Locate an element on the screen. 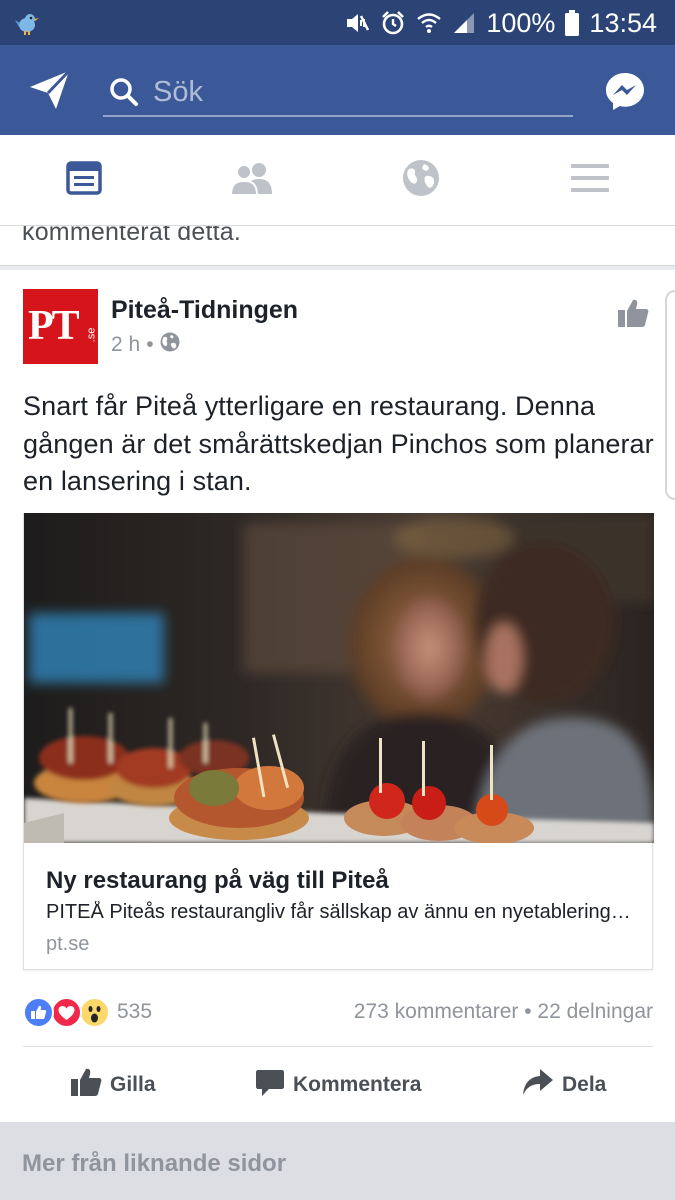 The height and width of the screenshot is (1200, 675). comment-label: Kommentera is located at coordinates (357, 1084).